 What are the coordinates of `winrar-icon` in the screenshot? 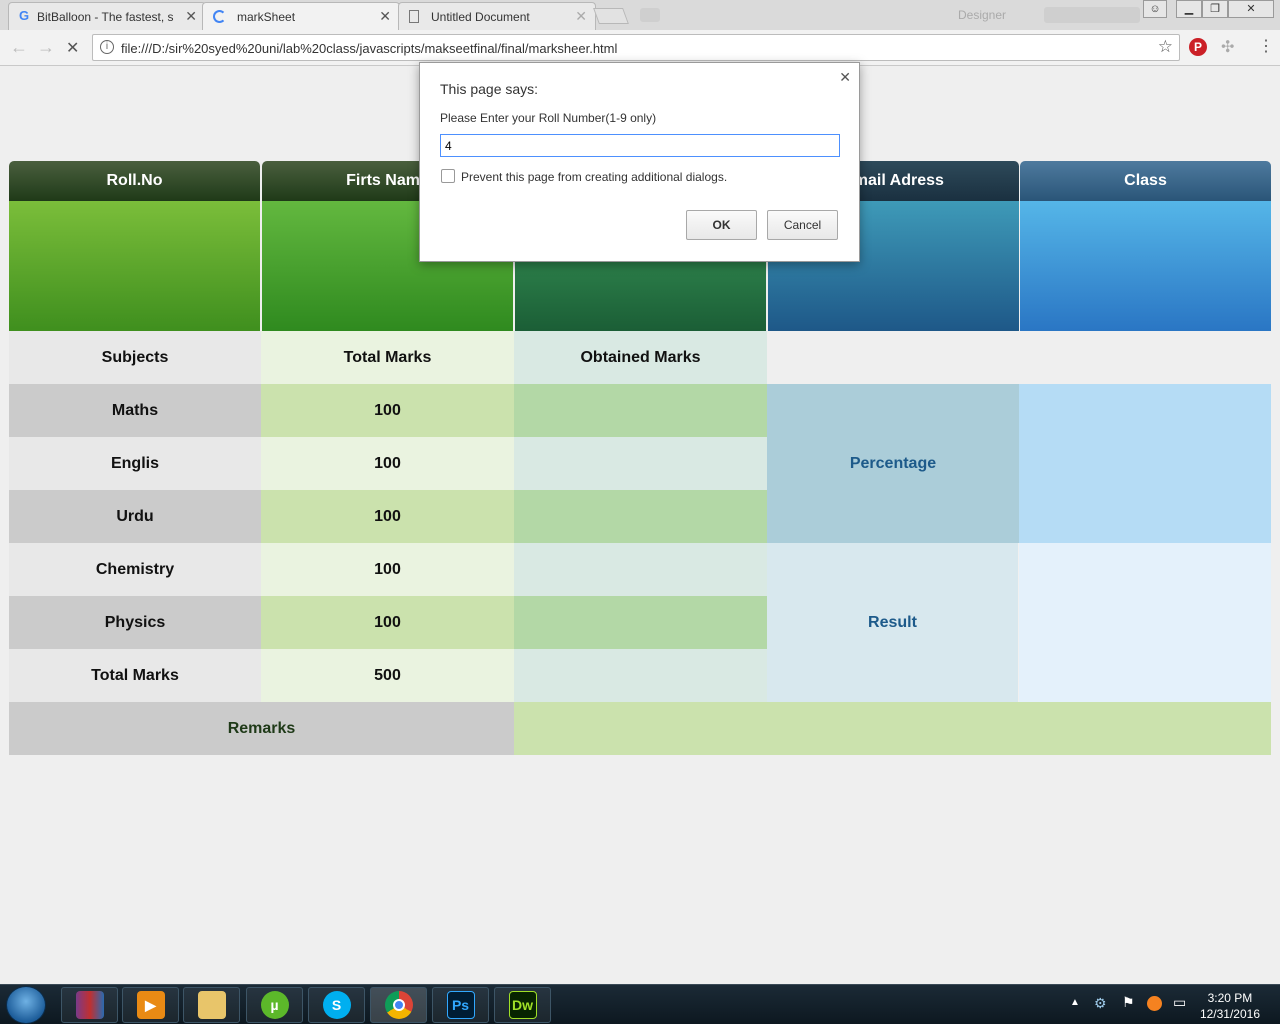 It's located at (89, 1005).